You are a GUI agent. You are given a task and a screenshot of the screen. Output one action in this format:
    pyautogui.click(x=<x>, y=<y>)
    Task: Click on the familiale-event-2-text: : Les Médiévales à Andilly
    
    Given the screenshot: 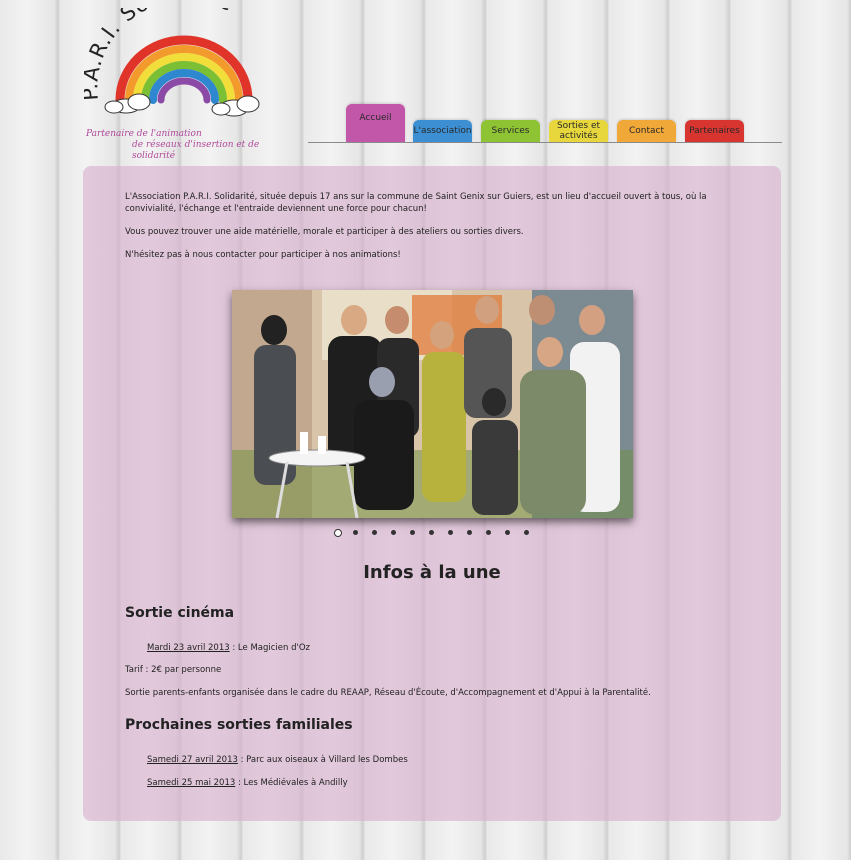 What is the action you would take?
    pyautogui.click(x=291, y=783)
    